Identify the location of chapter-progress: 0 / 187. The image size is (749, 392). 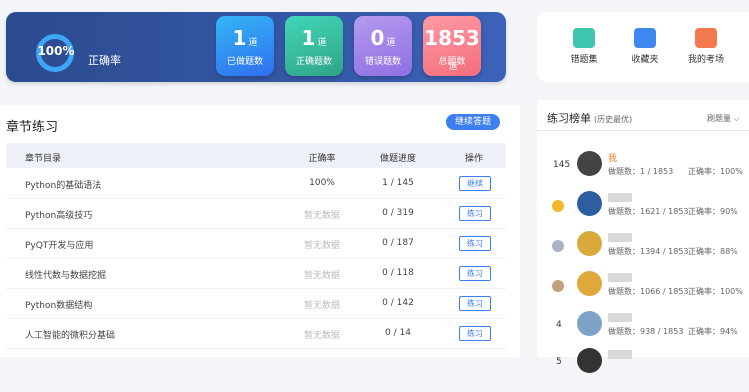
(398, 243).